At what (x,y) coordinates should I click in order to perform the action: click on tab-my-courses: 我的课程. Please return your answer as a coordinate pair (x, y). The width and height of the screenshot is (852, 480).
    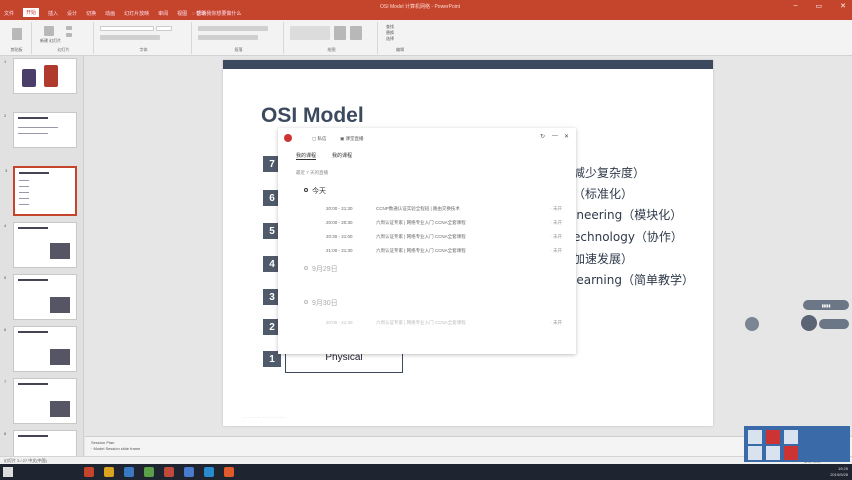
    Looking at the image, I should click on (306, 156).